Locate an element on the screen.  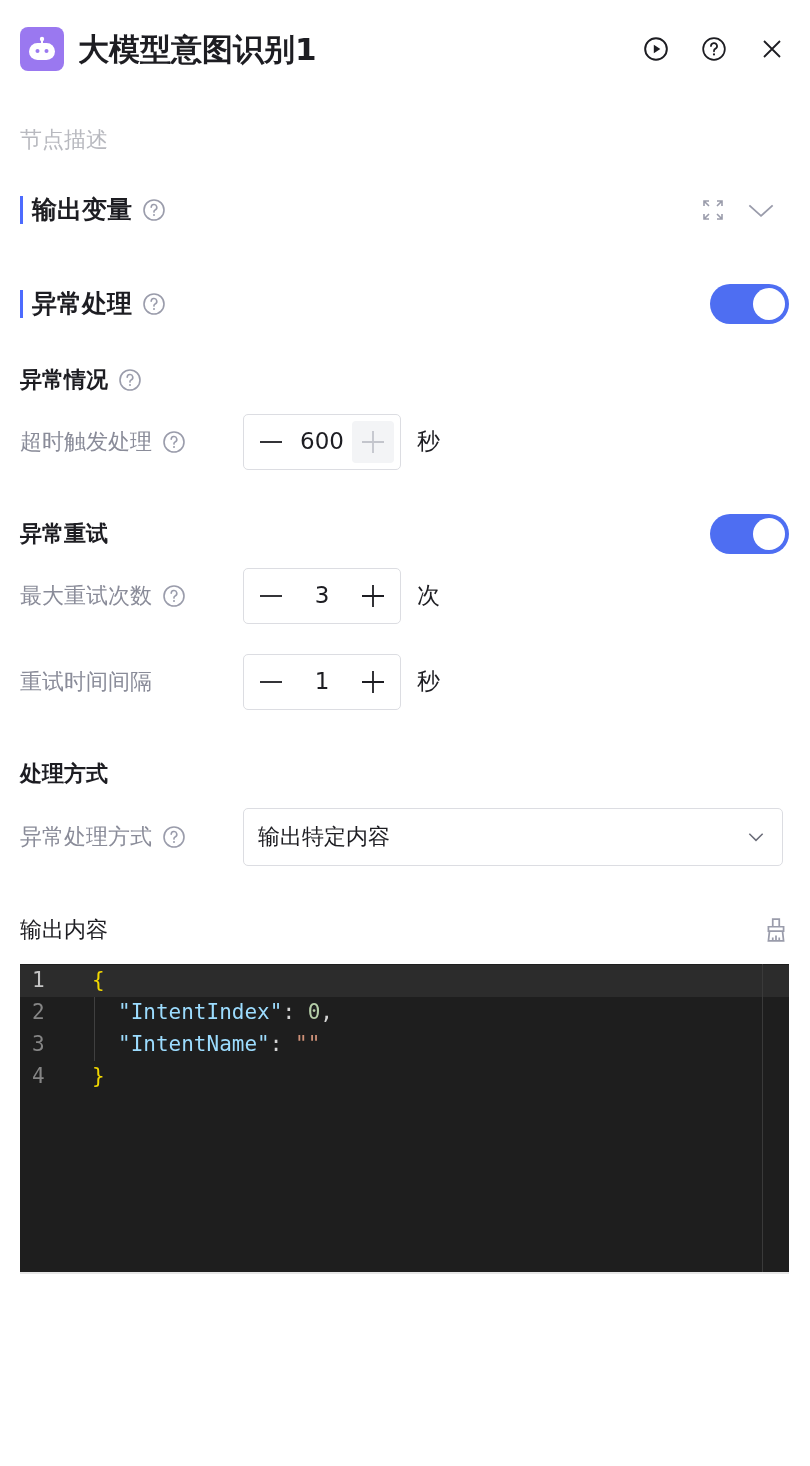
code-line: { is located at coordinates (98, 980).